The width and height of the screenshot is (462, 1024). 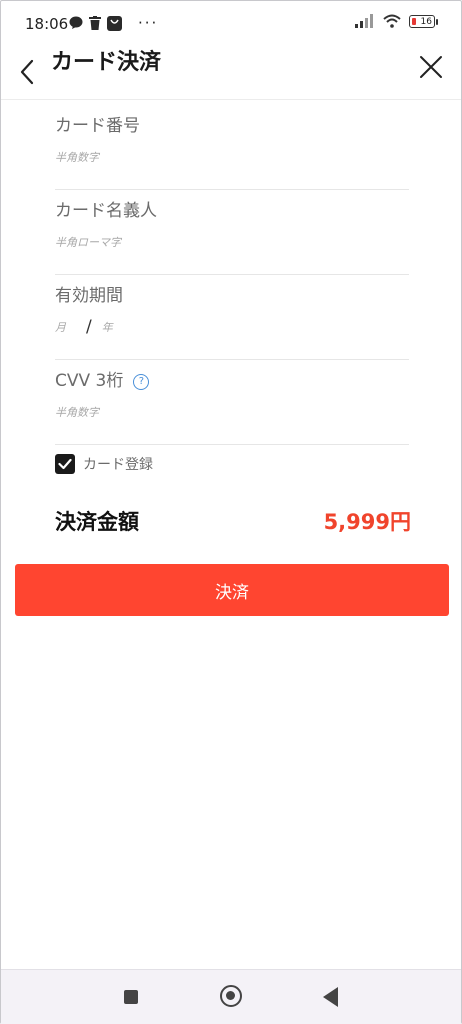 I want to click on battery-level: 16, so click(x=426, y=21).